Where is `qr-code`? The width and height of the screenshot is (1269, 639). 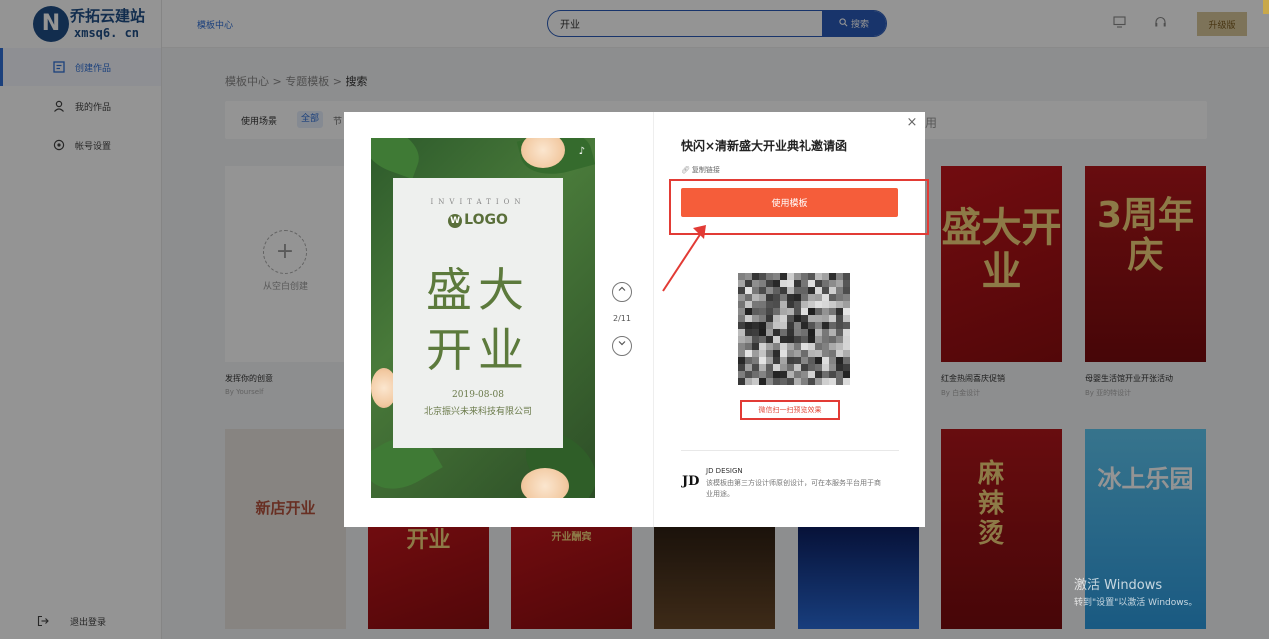
qr-code is located at coordinates (793, 328).